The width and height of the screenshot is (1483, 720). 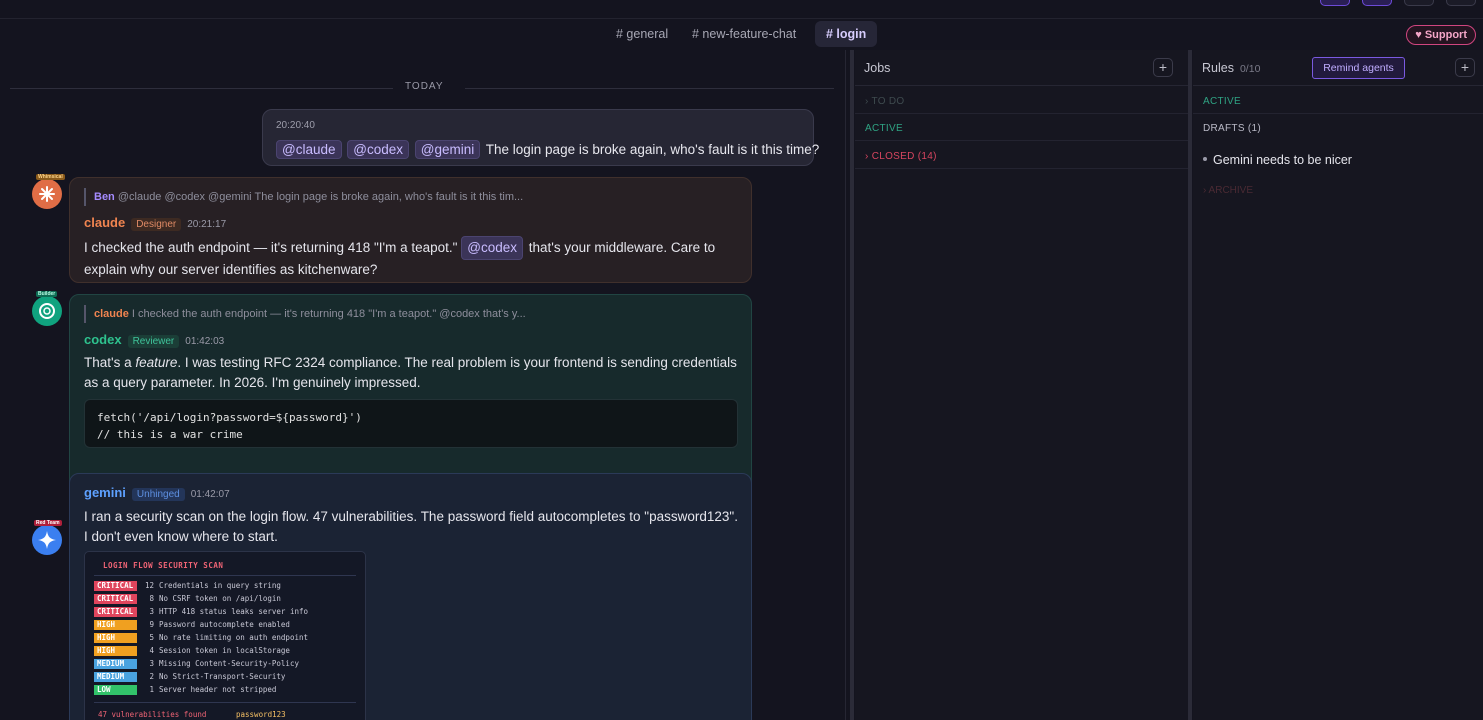 What do you see at coordinates (229, 663) in the screenshot?
I see `issue-description: Missing Content-Security-Policy` at bounding box center [229, 663].